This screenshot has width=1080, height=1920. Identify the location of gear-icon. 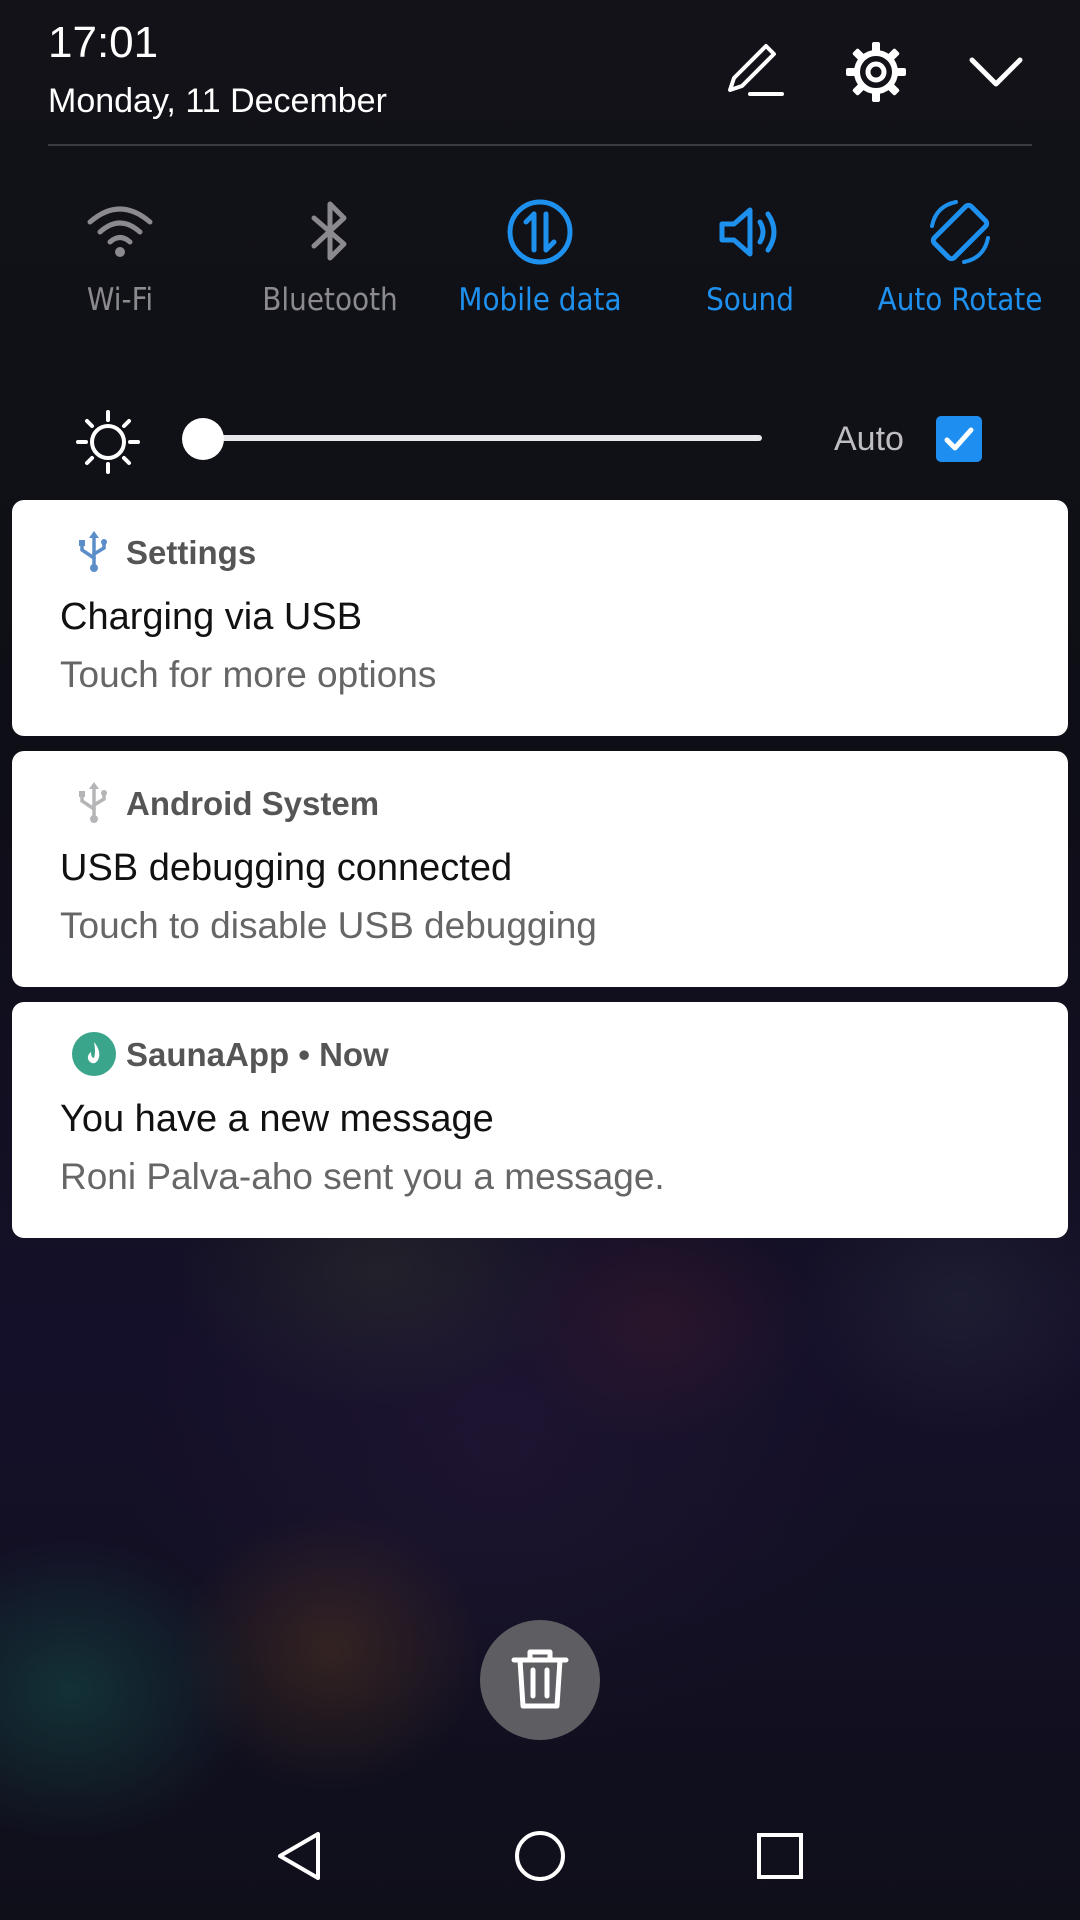
(876, 72).